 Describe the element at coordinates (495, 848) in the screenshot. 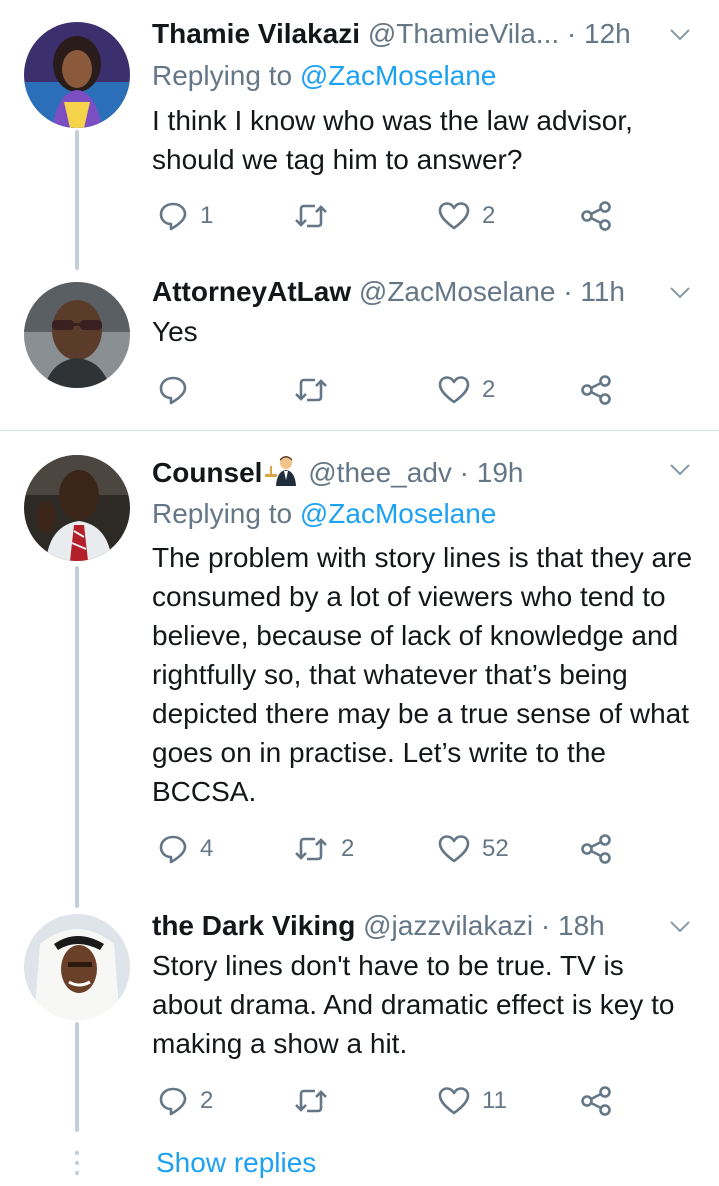

I see `like-count: 52` at that location.